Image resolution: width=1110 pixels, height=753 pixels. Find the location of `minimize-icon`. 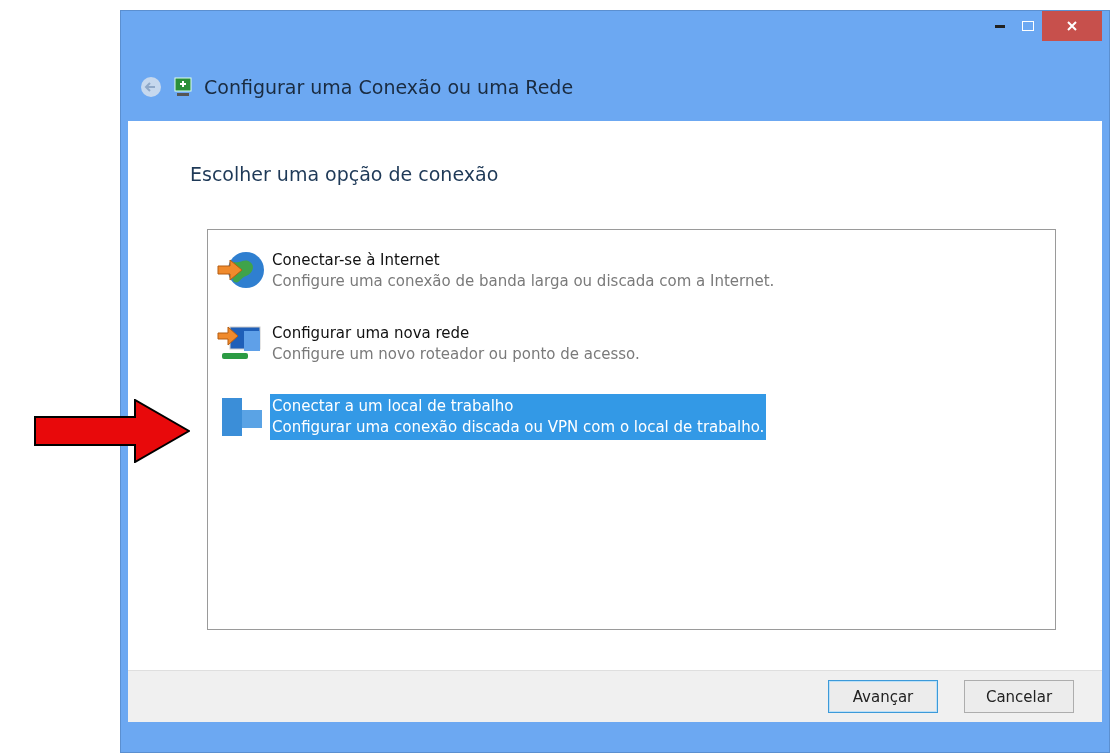

minimize-icon is located at coordinates (1000, 26).